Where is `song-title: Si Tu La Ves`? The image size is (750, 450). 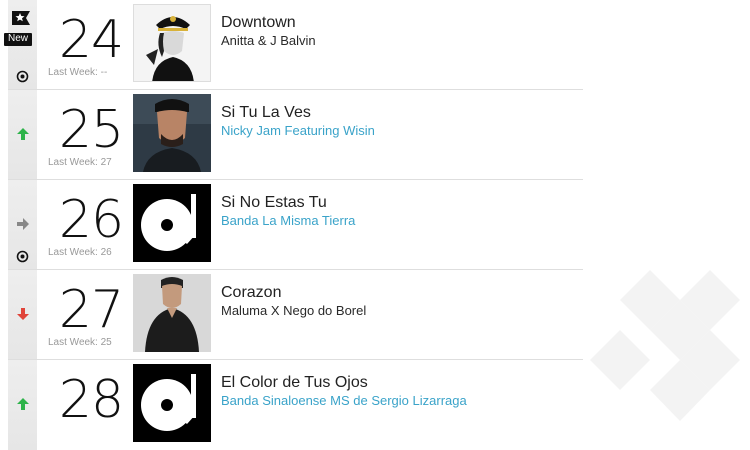 song-title: Si Tu La Ves is located at coordinates (266, 113).